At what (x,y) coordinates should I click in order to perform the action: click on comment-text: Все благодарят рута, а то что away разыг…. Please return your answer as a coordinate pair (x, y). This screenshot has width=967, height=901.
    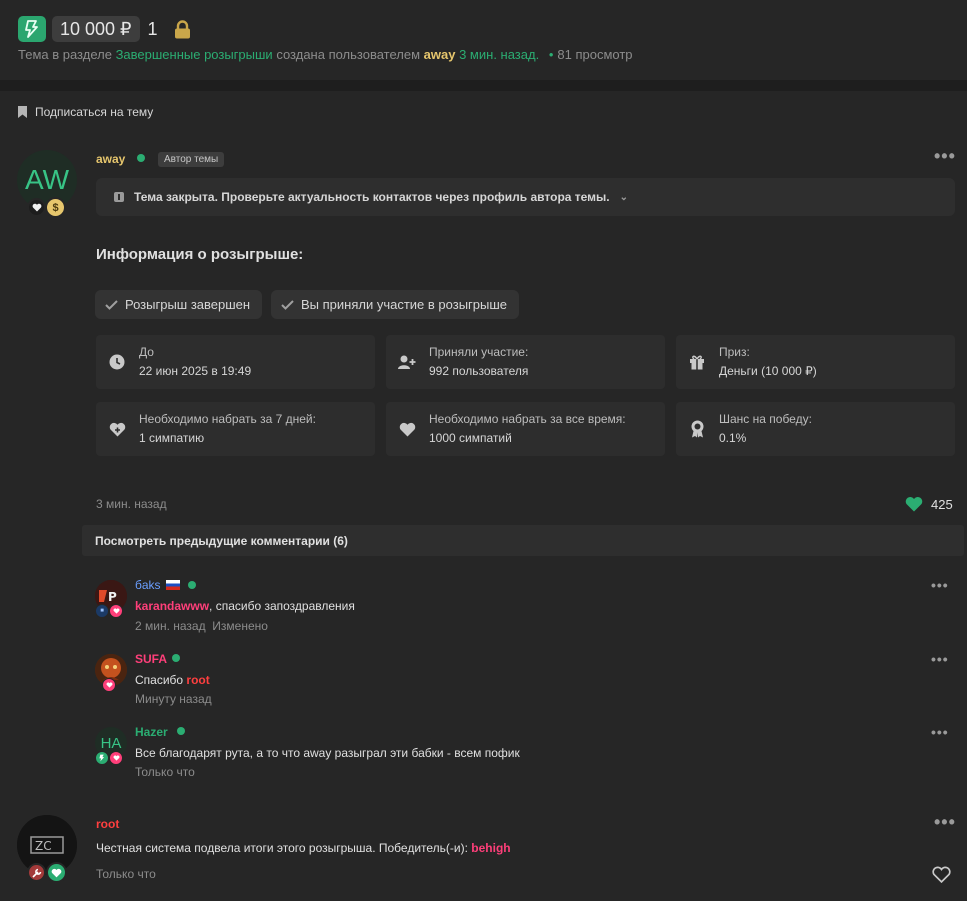
    Looking at the image, I should click on (327, 753).